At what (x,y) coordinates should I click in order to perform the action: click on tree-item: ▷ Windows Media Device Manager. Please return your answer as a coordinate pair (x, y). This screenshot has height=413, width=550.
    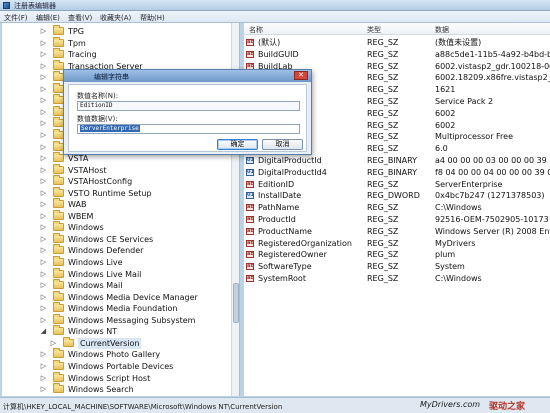
    Looking at the image, I should click on (118, 296).